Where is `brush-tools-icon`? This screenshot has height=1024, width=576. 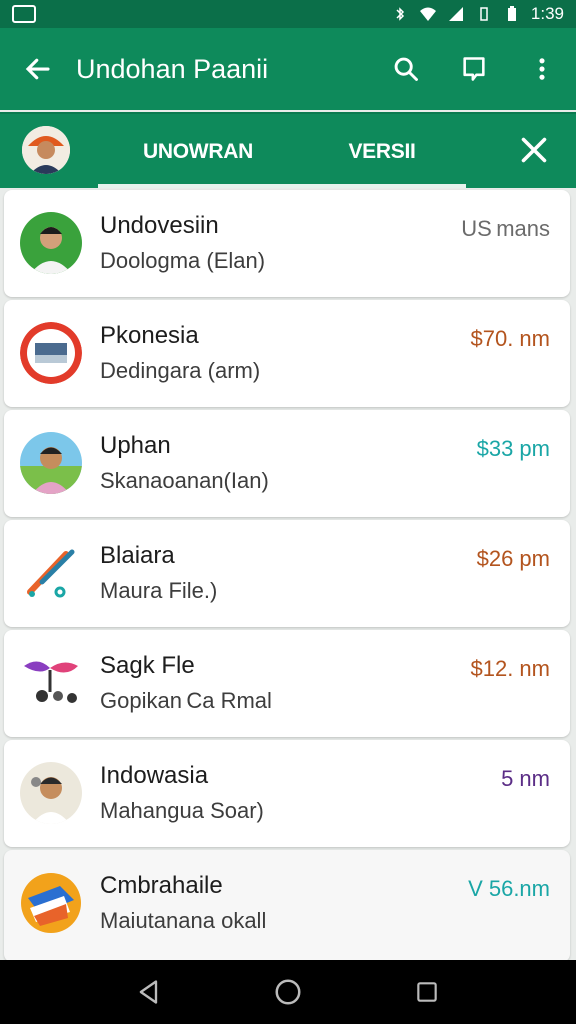
brush-tools-icon is located at coordinates (51, 573).